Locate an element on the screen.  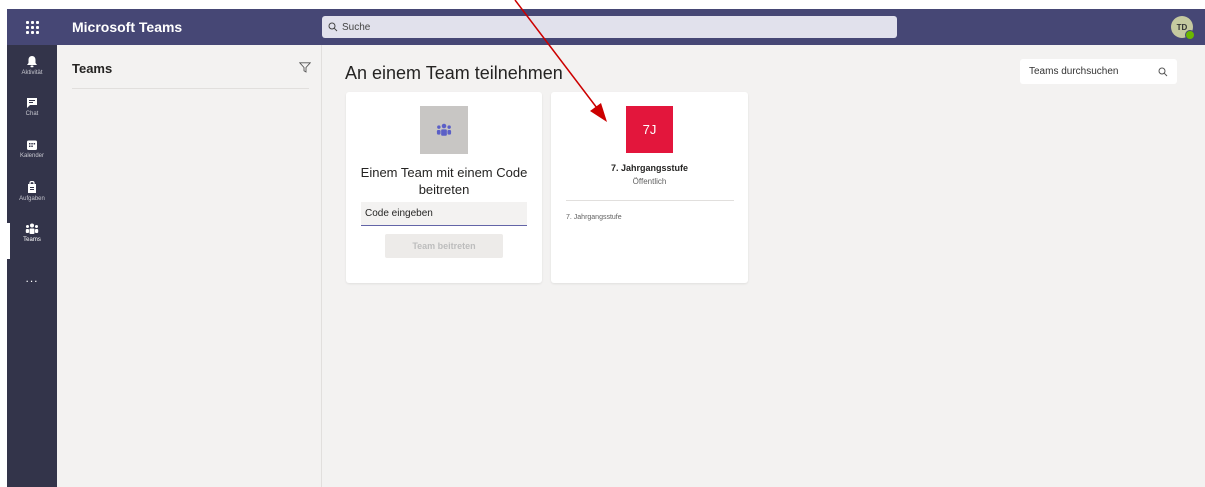
top-bar: Microsoft Teams TD is located at coordinates (606, 27).